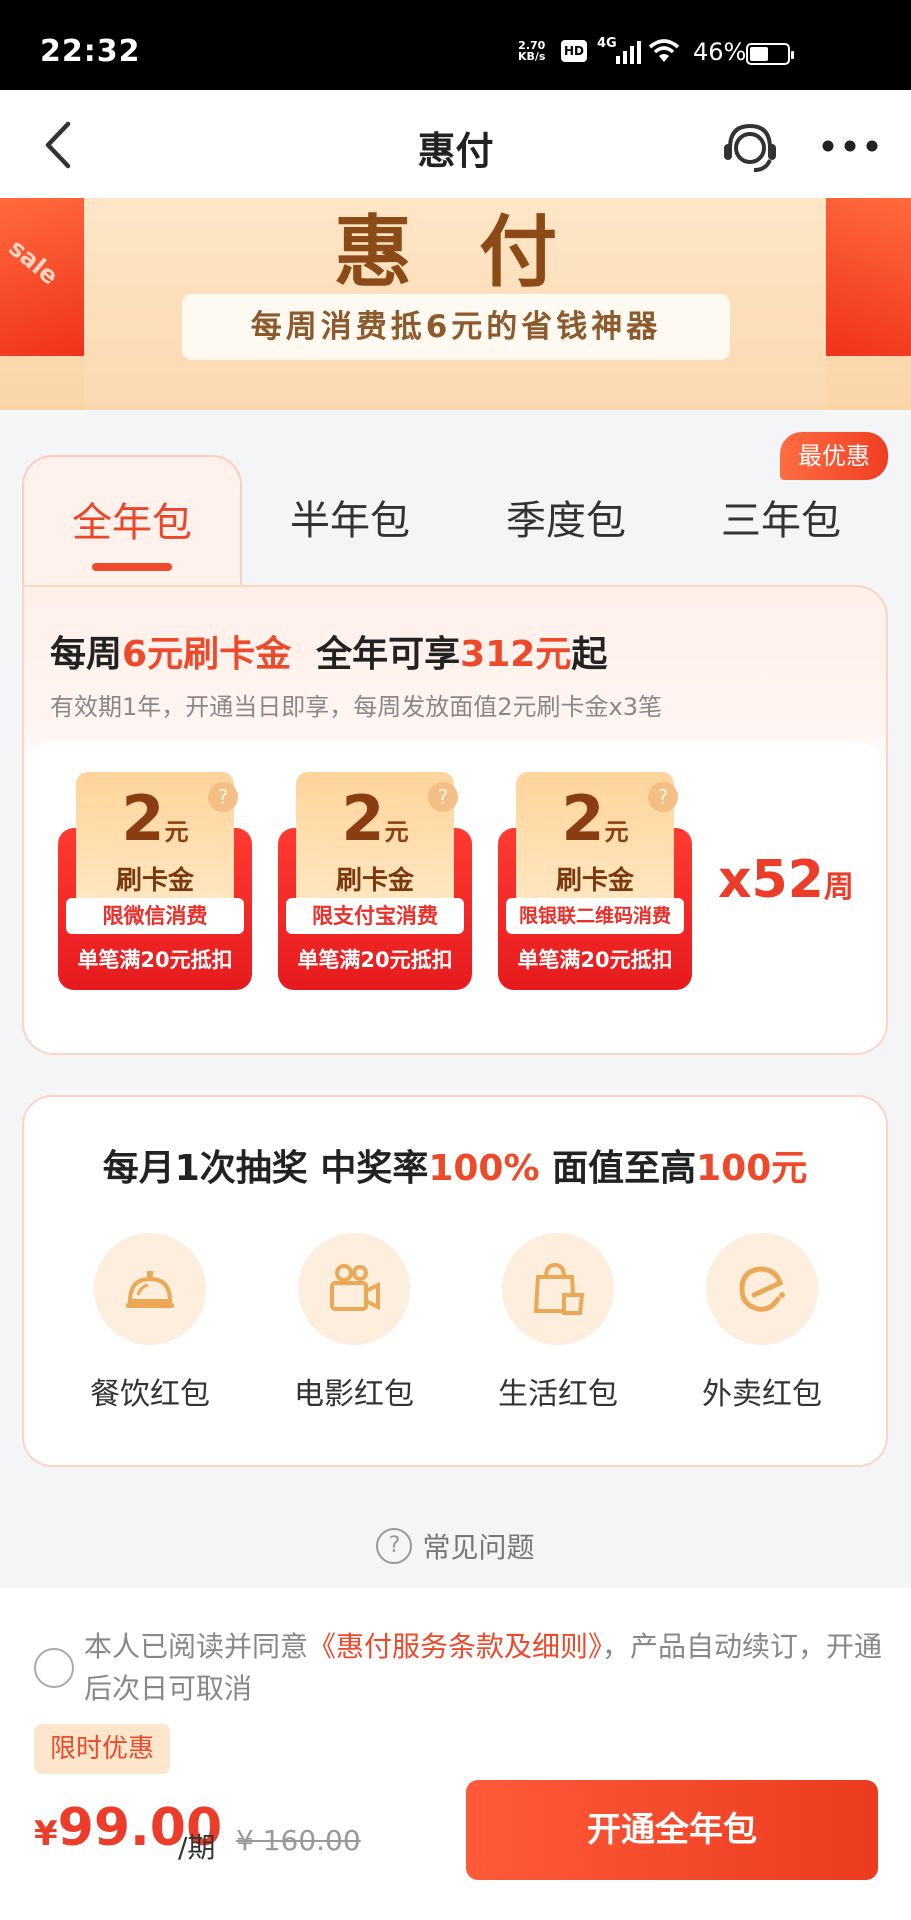 Image resolution: width=911 pixels, height=1920 pixels. I want to click on lottery-item-life: 生活红包, so click(558, 1323).